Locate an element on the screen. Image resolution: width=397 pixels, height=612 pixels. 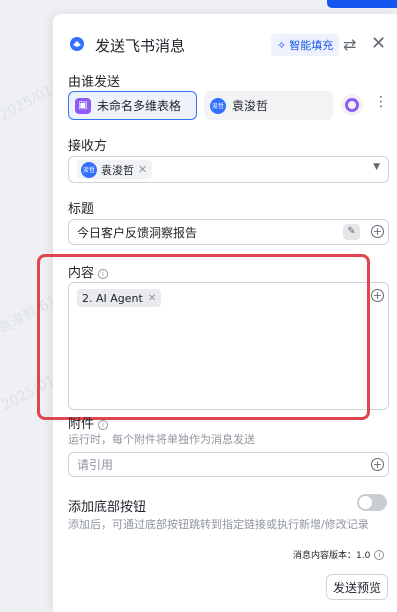
app-icon is located at coordinates (352, 105).